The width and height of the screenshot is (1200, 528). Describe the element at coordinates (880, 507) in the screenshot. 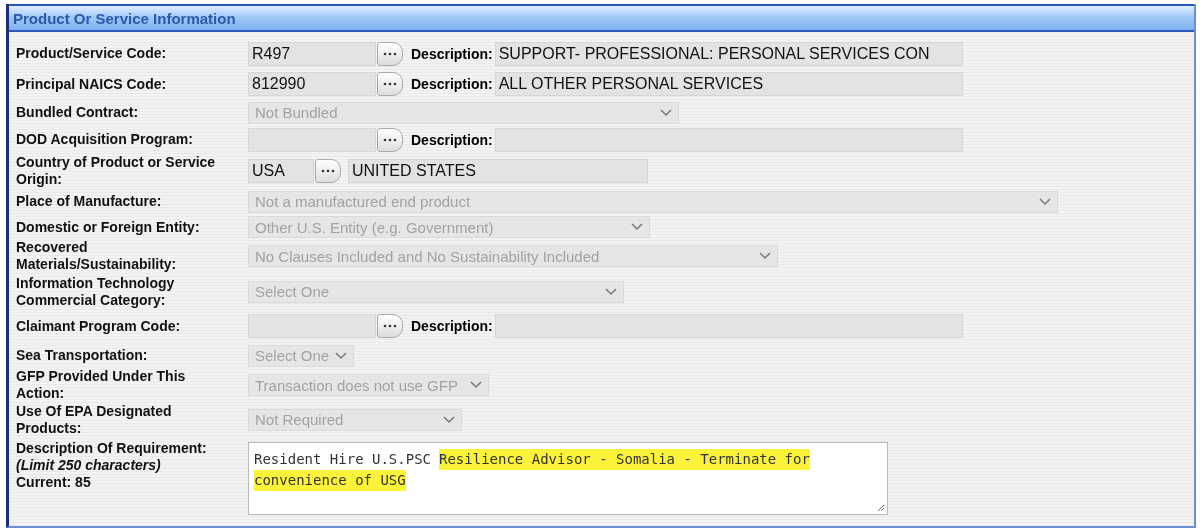

I see `resize-grip-icon` at that location.